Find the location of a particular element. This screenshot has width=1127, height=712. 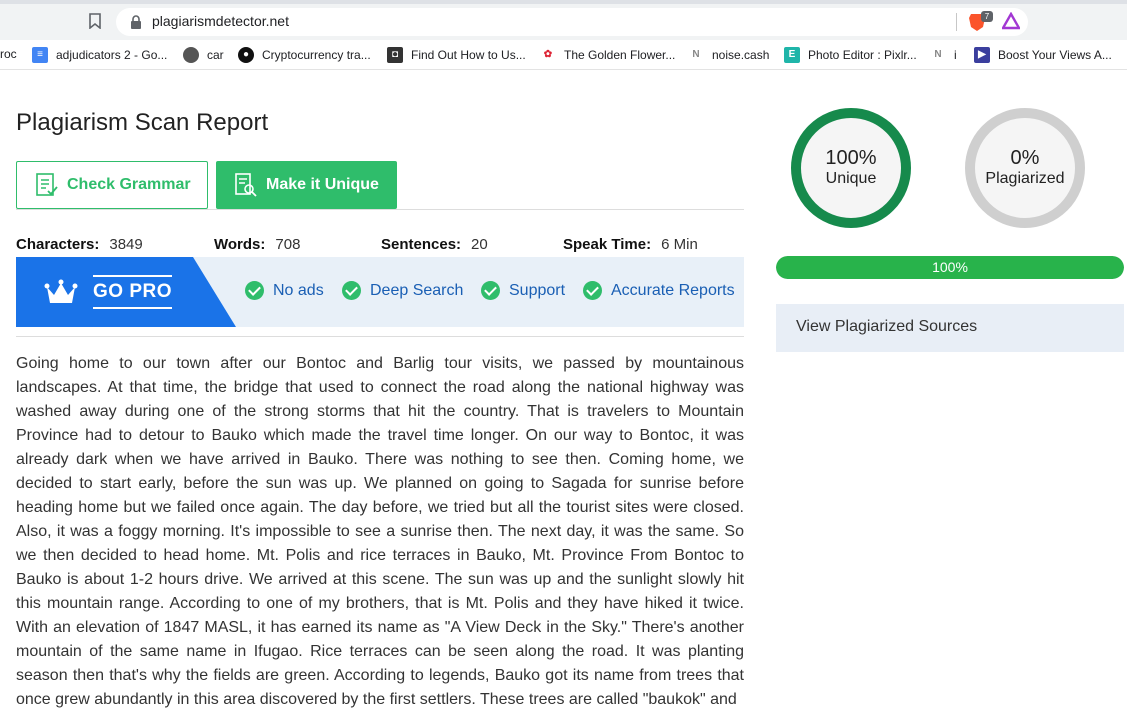

document-search-icon is located at coordinates (246, 185).